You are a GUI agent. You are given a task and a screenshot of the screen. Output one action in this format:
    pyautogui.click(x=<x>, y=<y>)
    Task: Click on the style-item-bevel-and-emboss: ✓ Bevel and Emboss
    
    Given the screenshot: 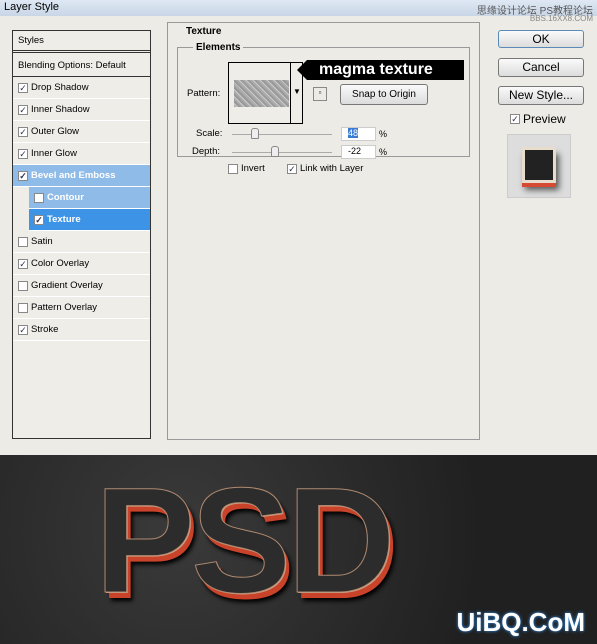 What is the action you would take?
    pyautogui.click(x=81, y=176)
    